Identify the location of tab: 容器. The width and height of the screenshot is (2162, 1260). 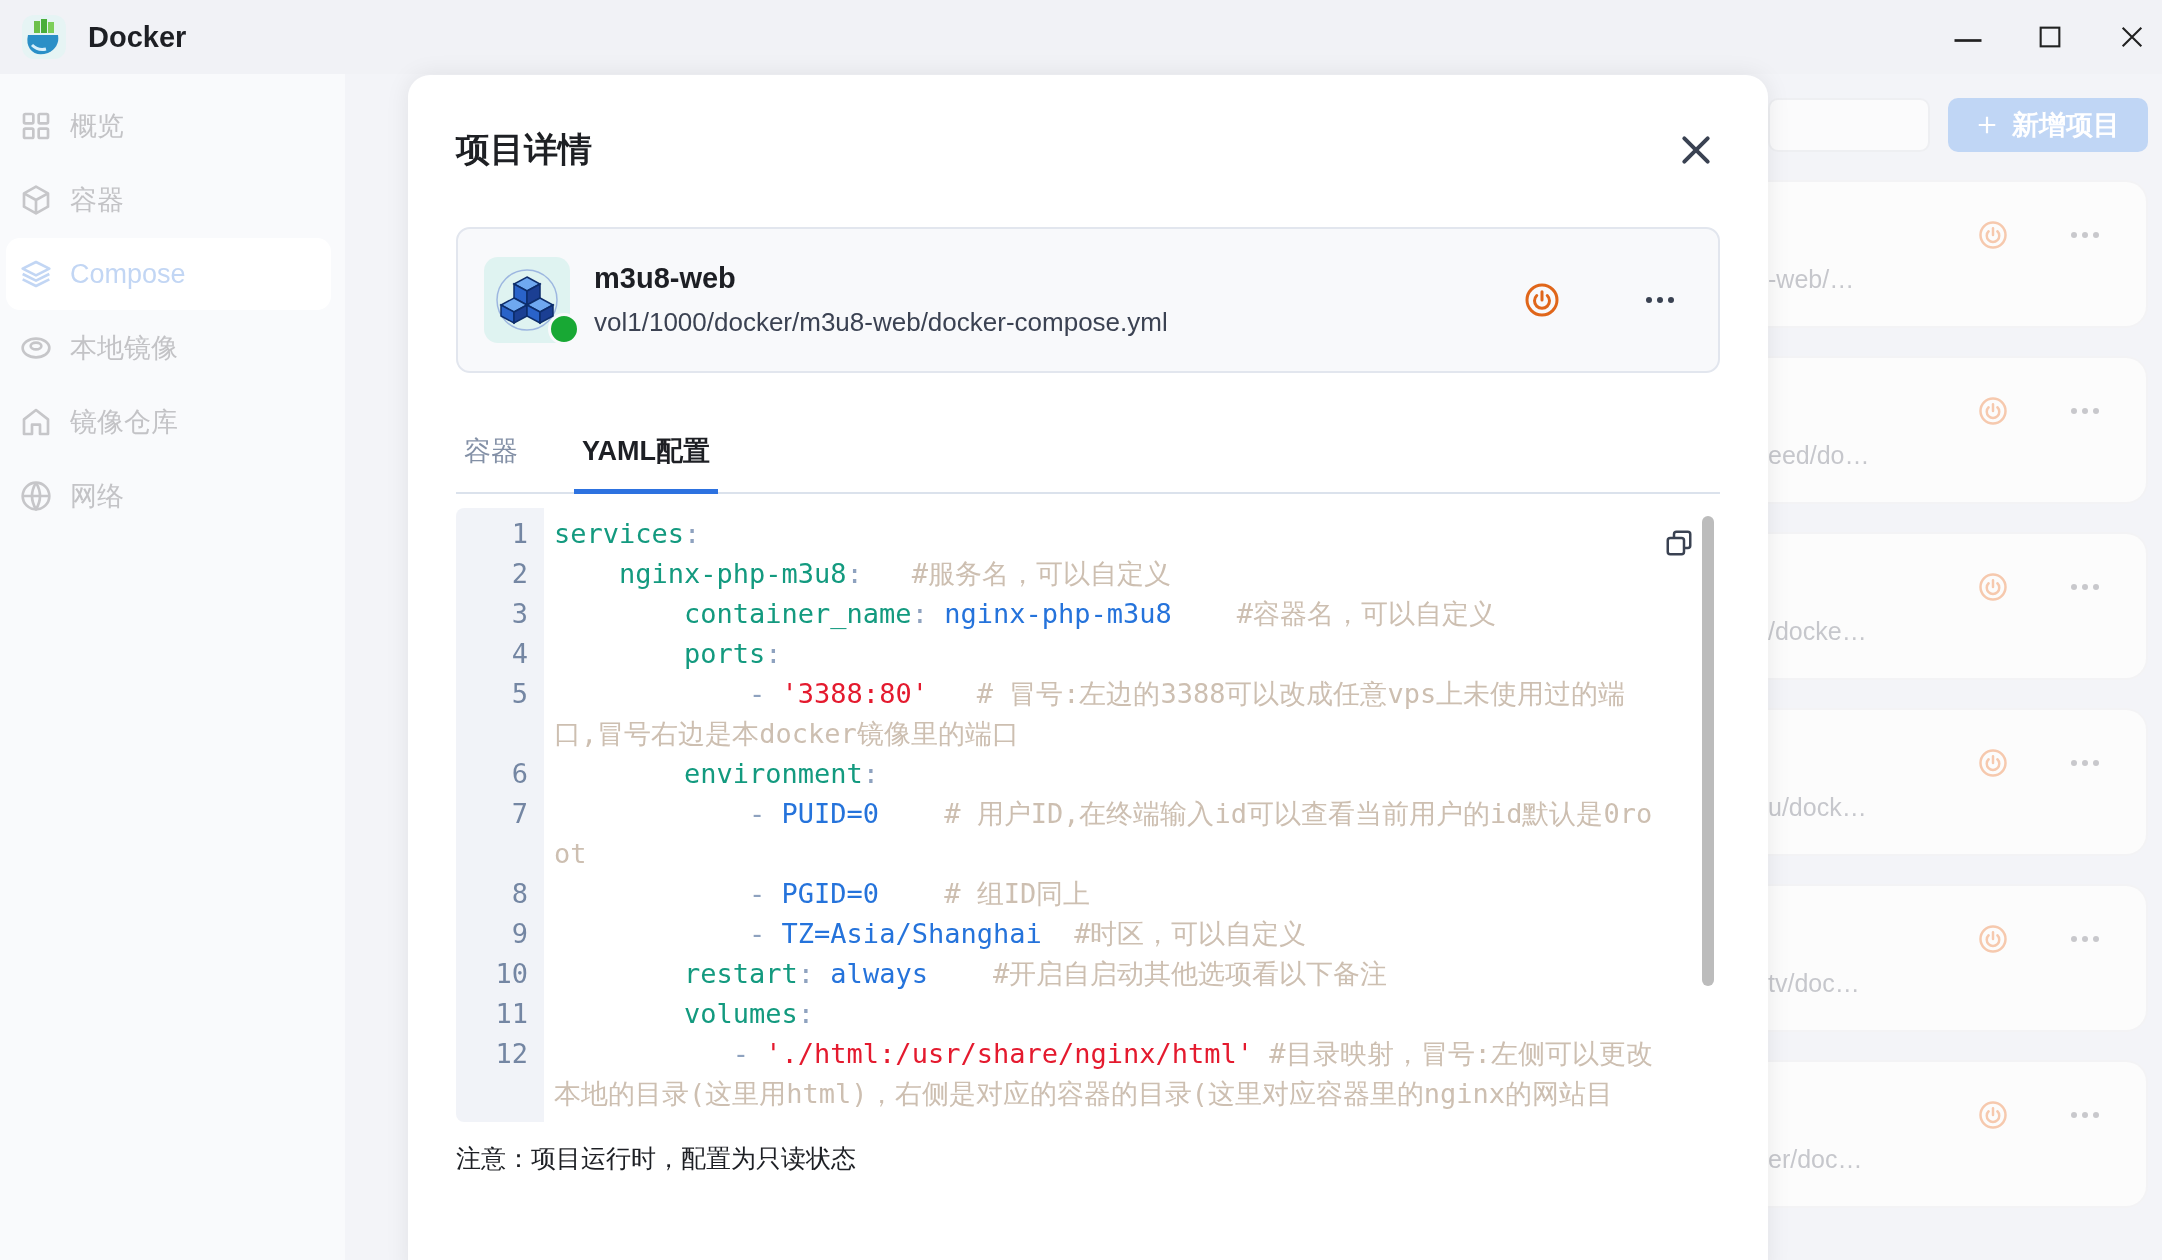
(495, 463).